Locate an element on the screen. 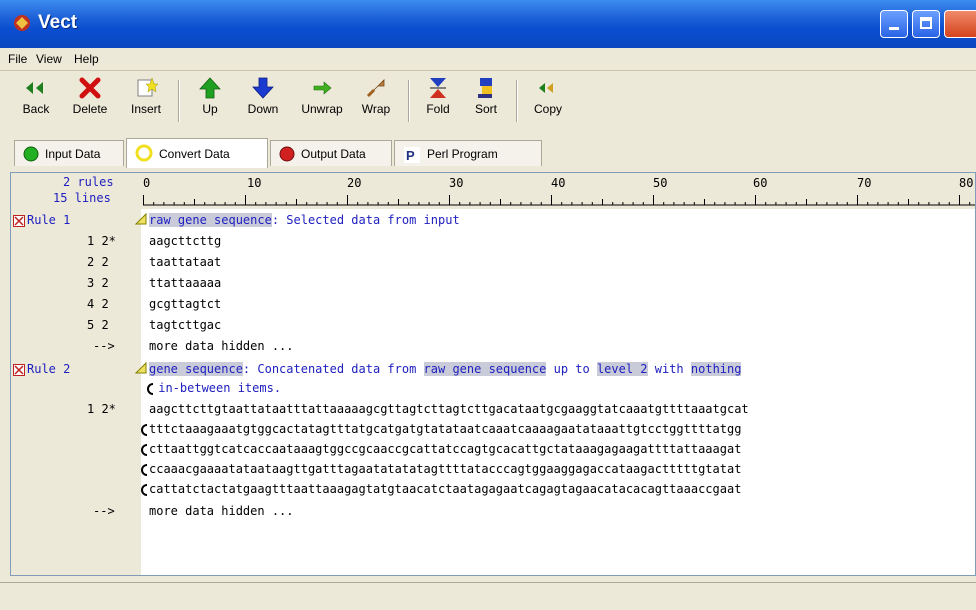  tab-output-data-label: Output Data is located at coordinates (333, 154).